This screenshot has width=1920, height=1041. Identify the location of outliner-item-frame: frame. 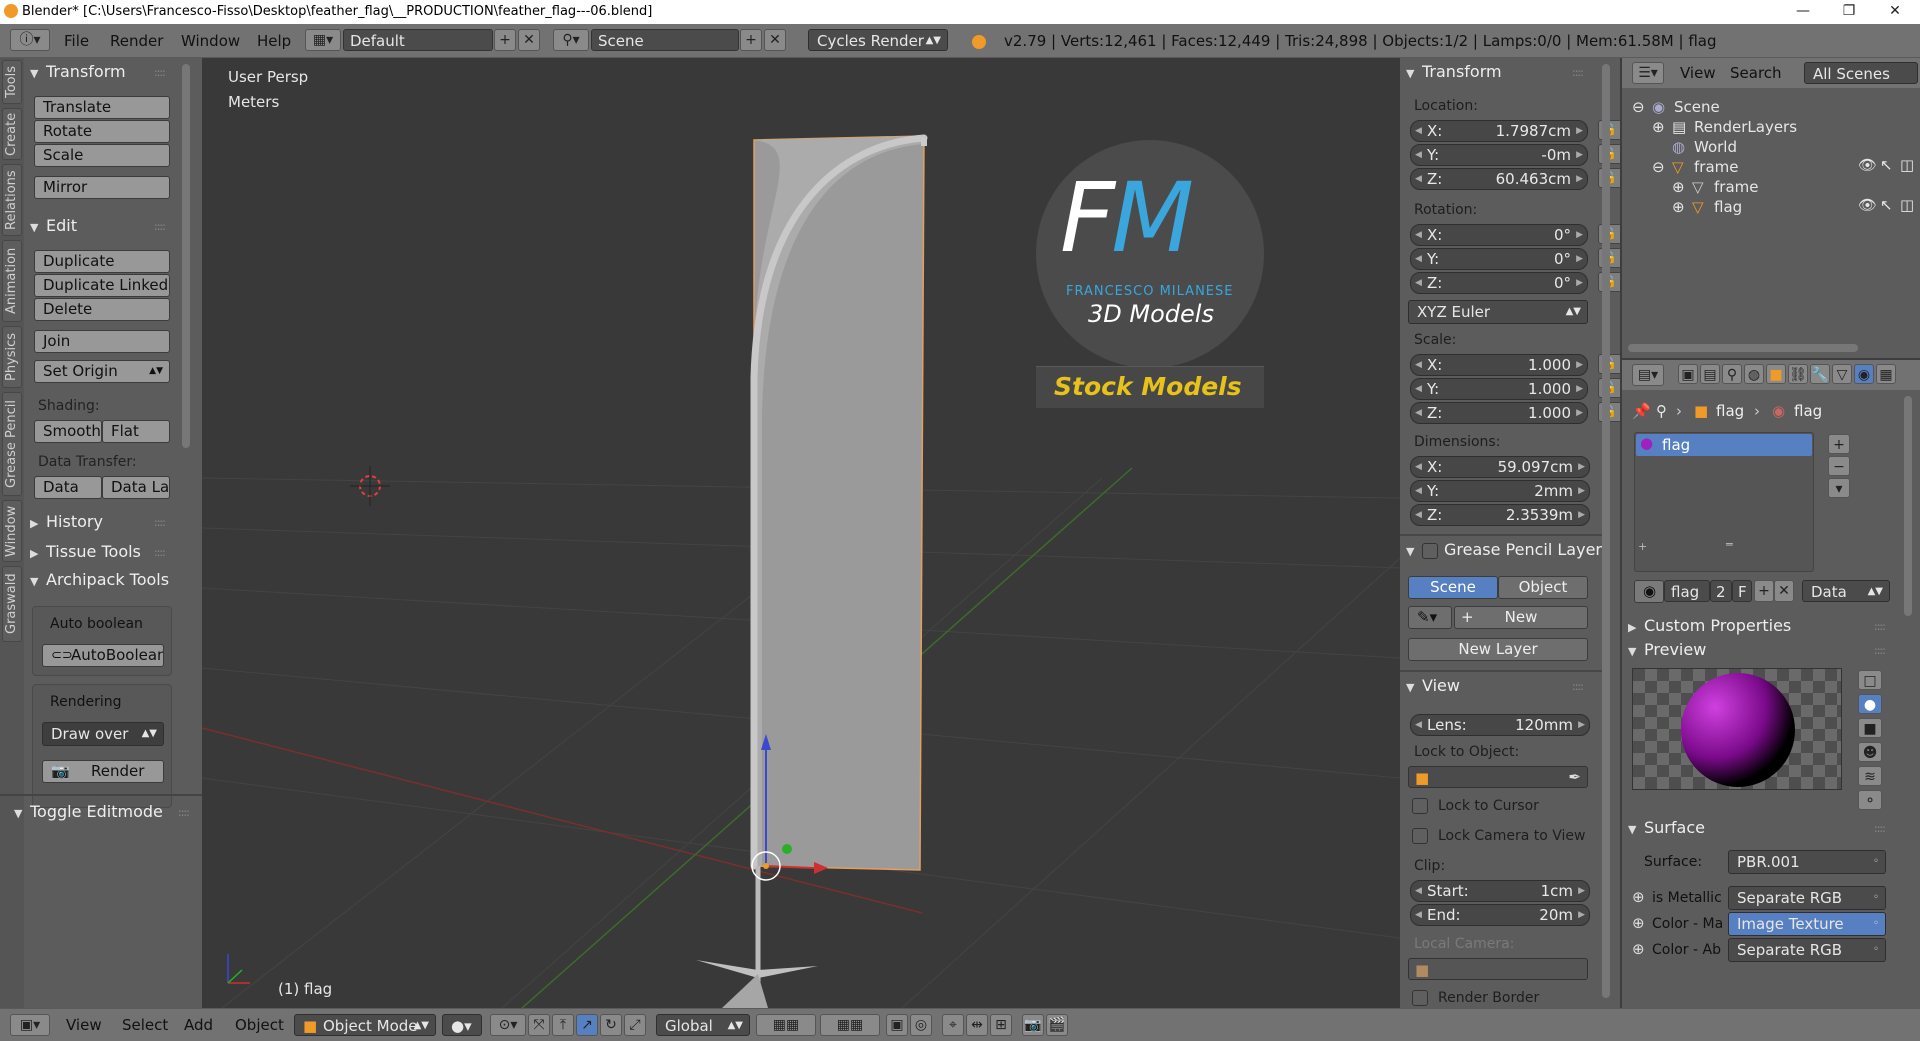
(1716, 167).